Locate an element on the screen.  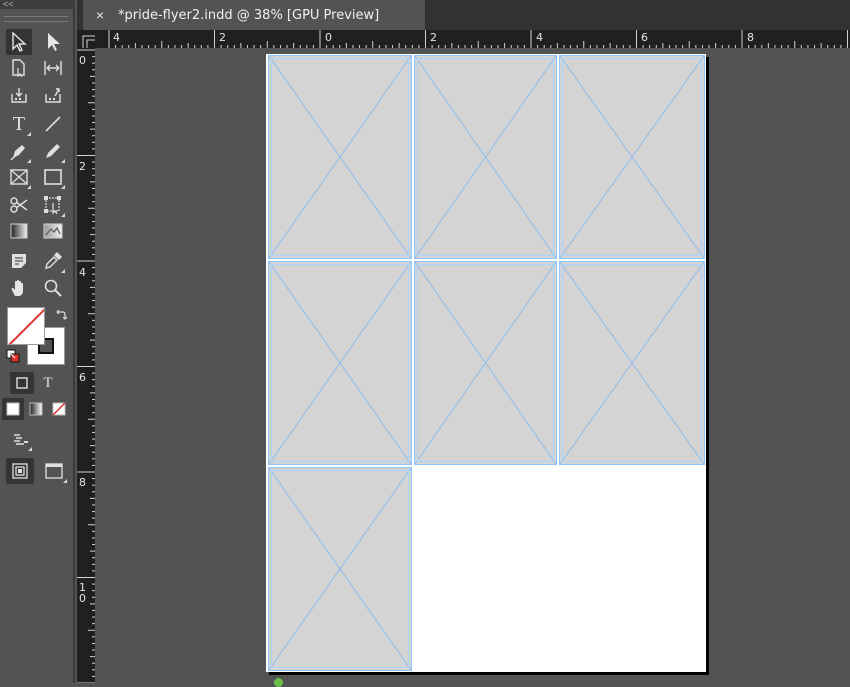
selection-tool-icon is located at coordinates (19, 42).